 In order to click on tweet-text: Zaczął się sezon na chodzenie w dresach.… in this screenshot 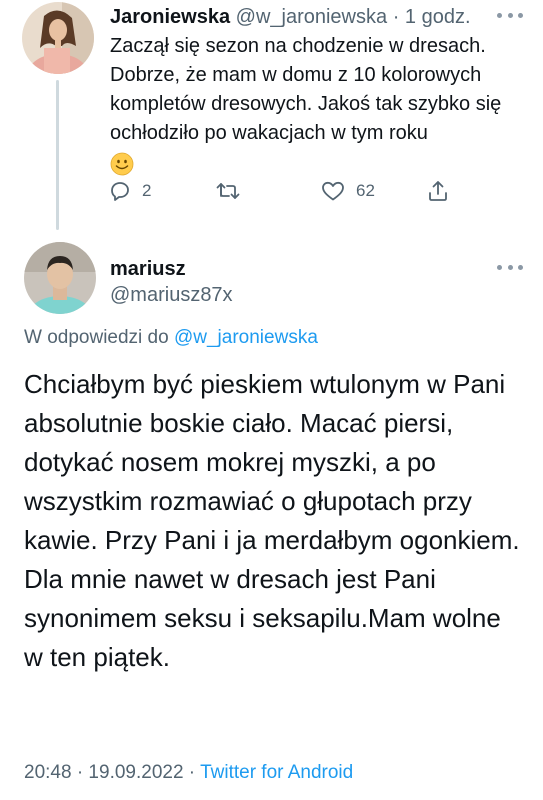, I will do `click(320, 106)`.